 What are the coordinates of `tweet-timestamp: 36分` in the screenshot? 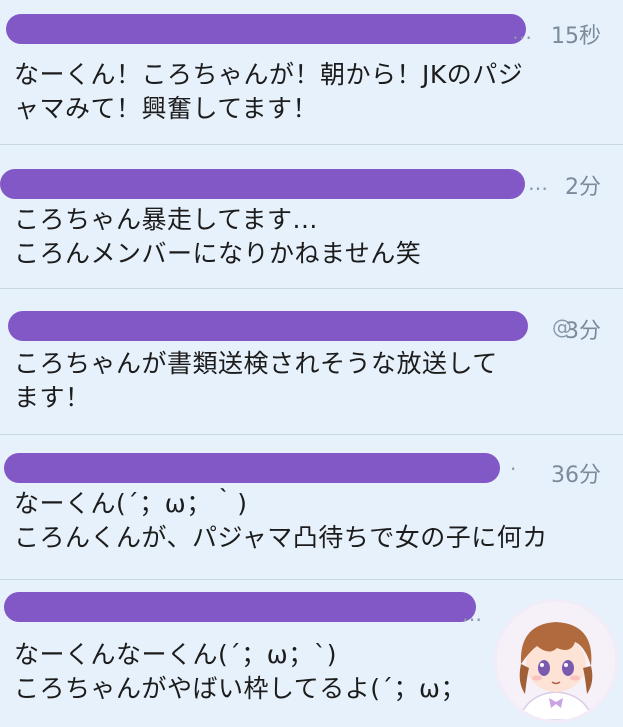 It's located at (576, 475).